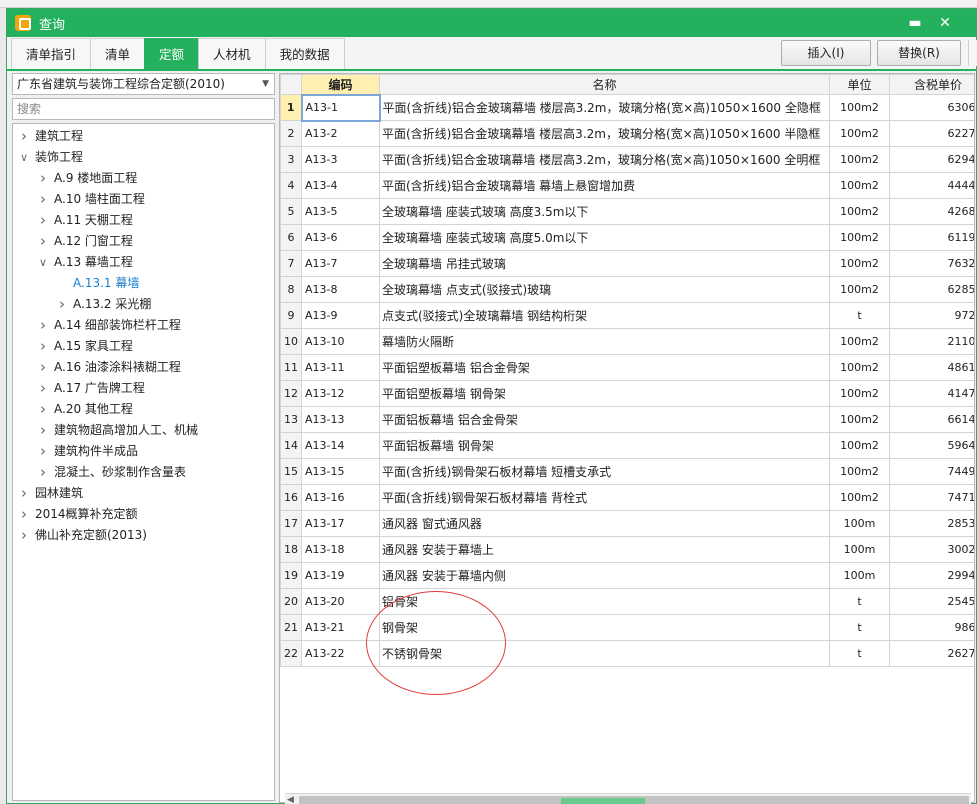 The height and width of the screenshot is (804, 977). Describe the element at coordinates (859, 84) in the screenshot. I see `column-header-unit: 单位` at that location.